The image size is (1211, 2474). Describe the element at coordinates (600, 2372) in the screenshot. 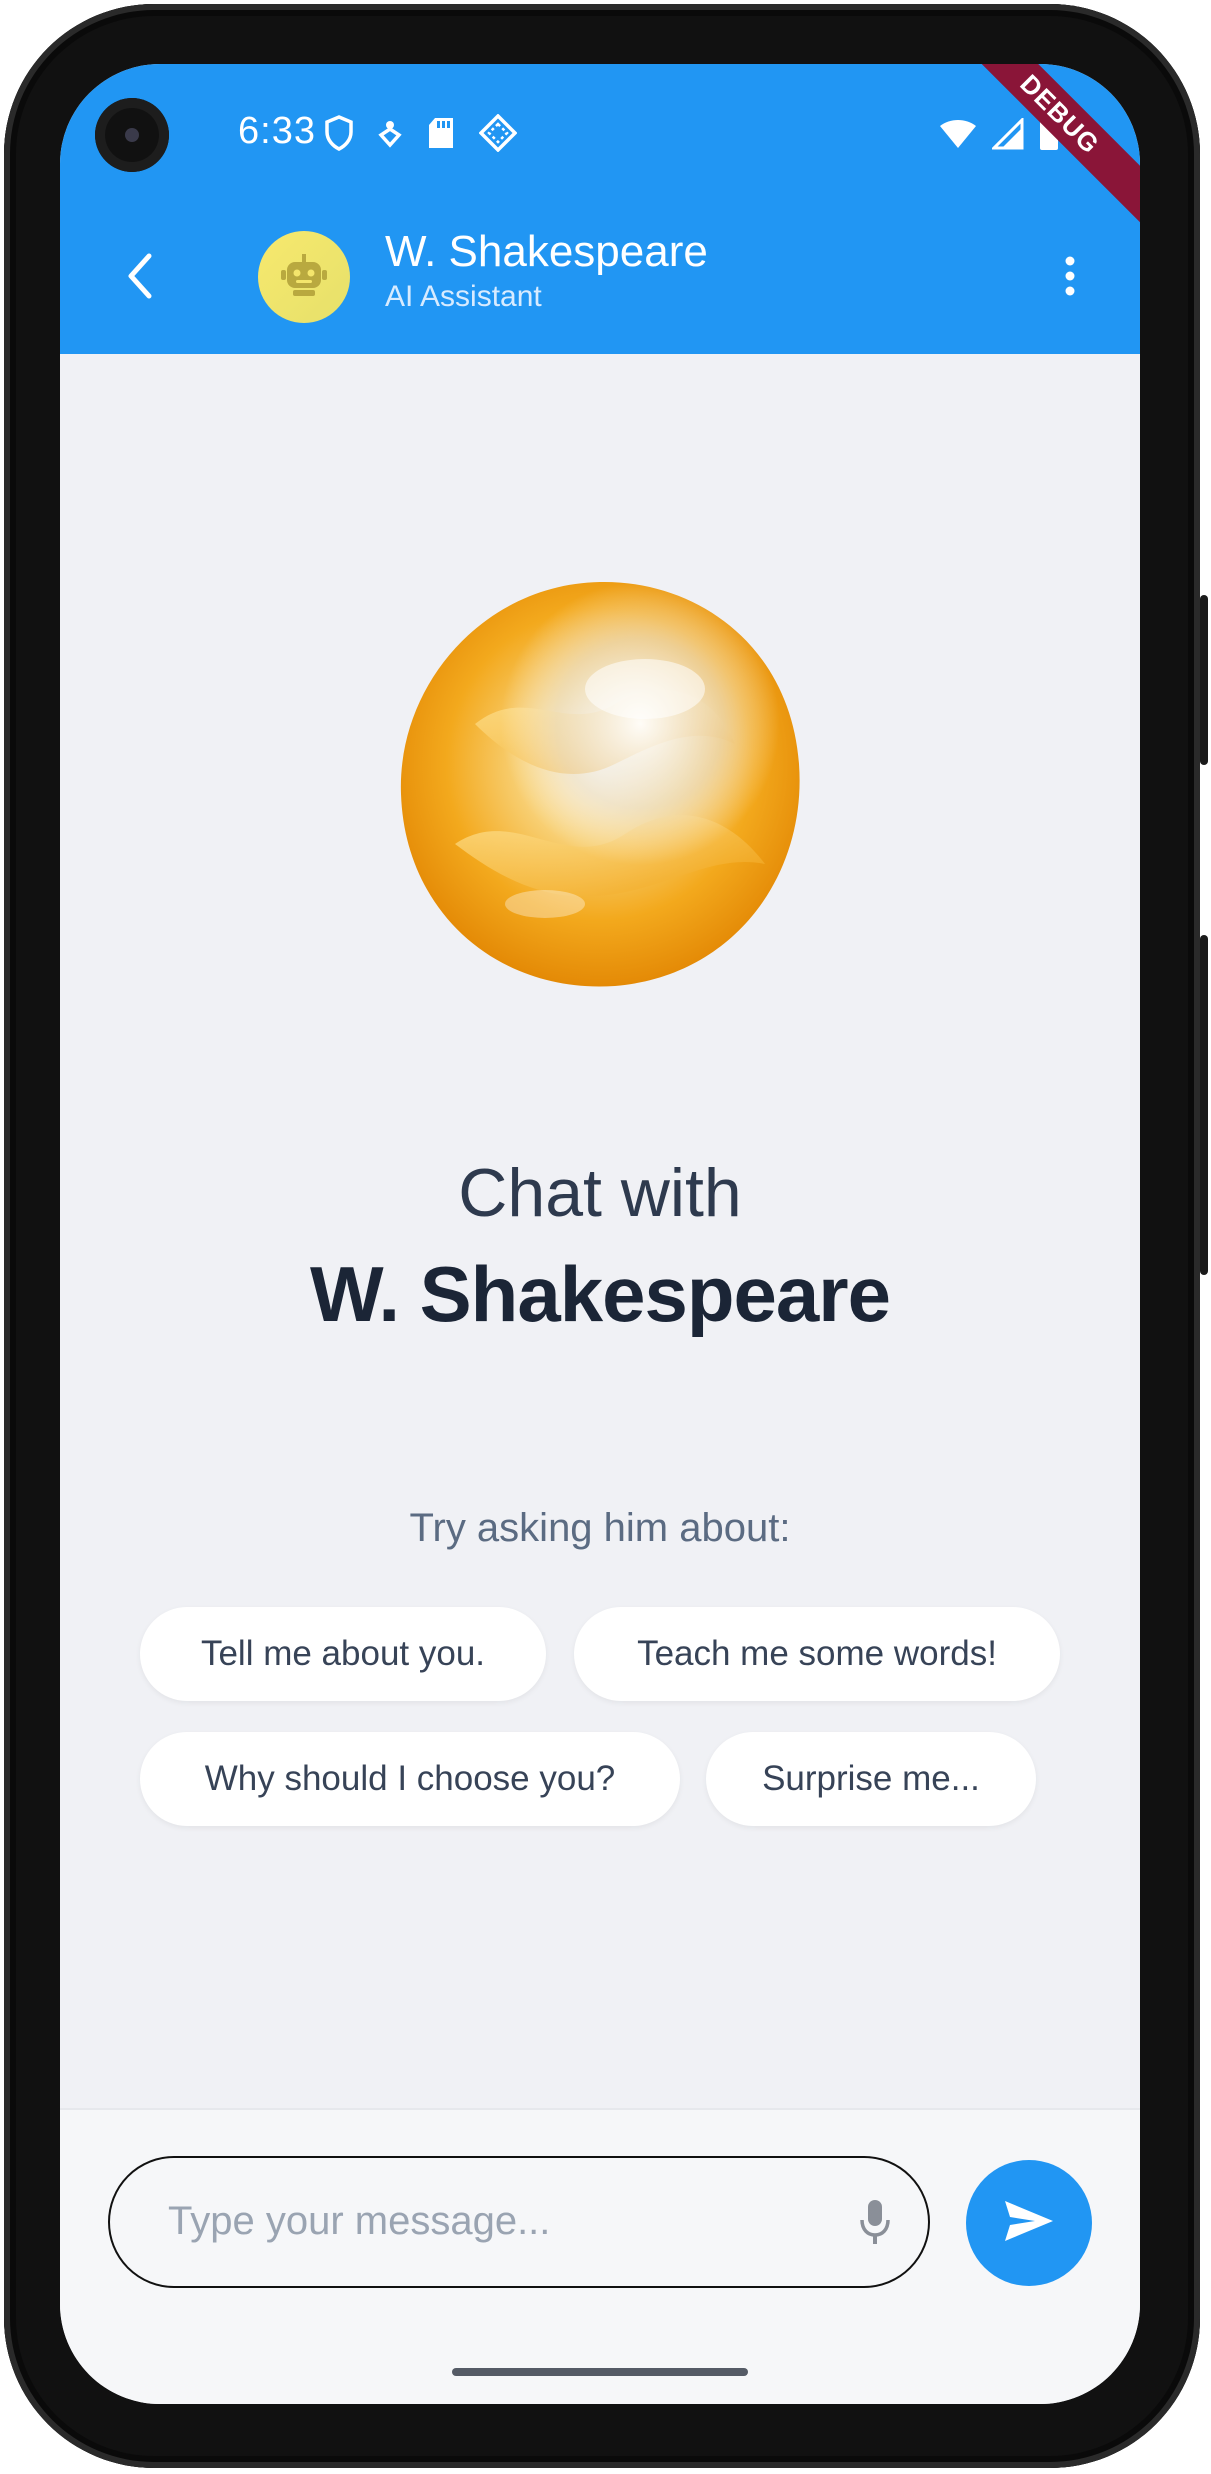

I see `home-indicator` at that location.